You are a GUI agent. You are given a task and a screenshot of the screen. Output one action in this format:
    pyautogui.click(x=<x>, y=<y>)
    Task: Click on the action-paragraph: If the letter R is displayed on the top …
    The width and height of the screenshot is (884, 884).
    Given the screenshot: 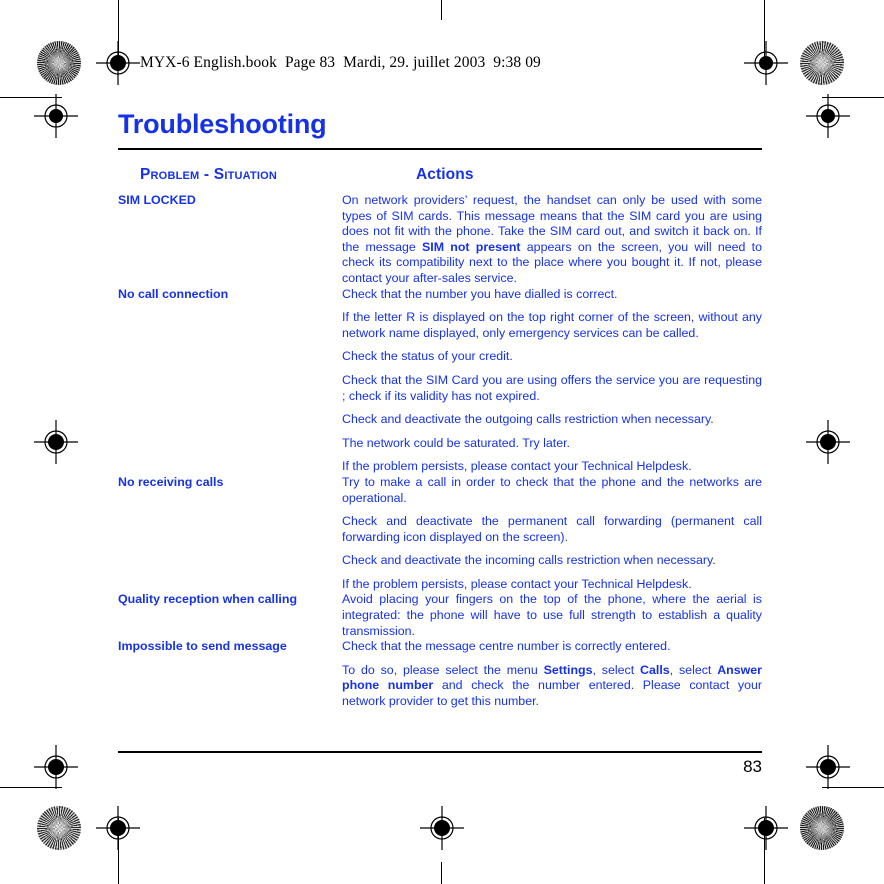 What is the action you would take?
    pyautogui.click(x=552, y=325)
    